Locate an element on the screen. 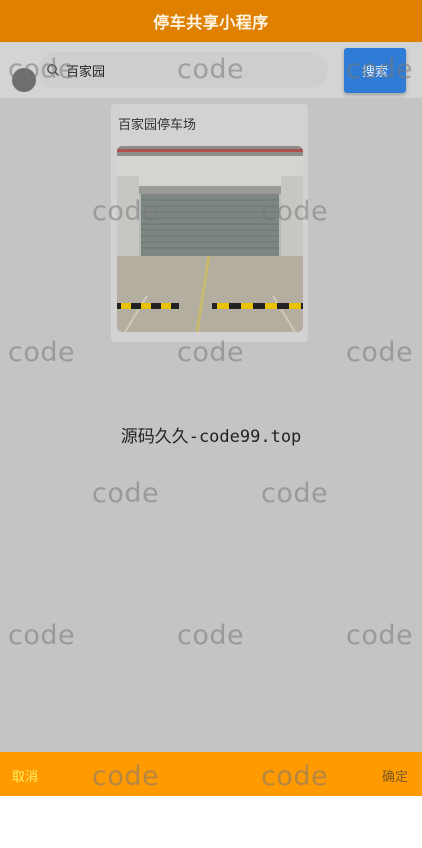  parking-lot-card: 百家园停车场 is located at coordinates (209, 223).